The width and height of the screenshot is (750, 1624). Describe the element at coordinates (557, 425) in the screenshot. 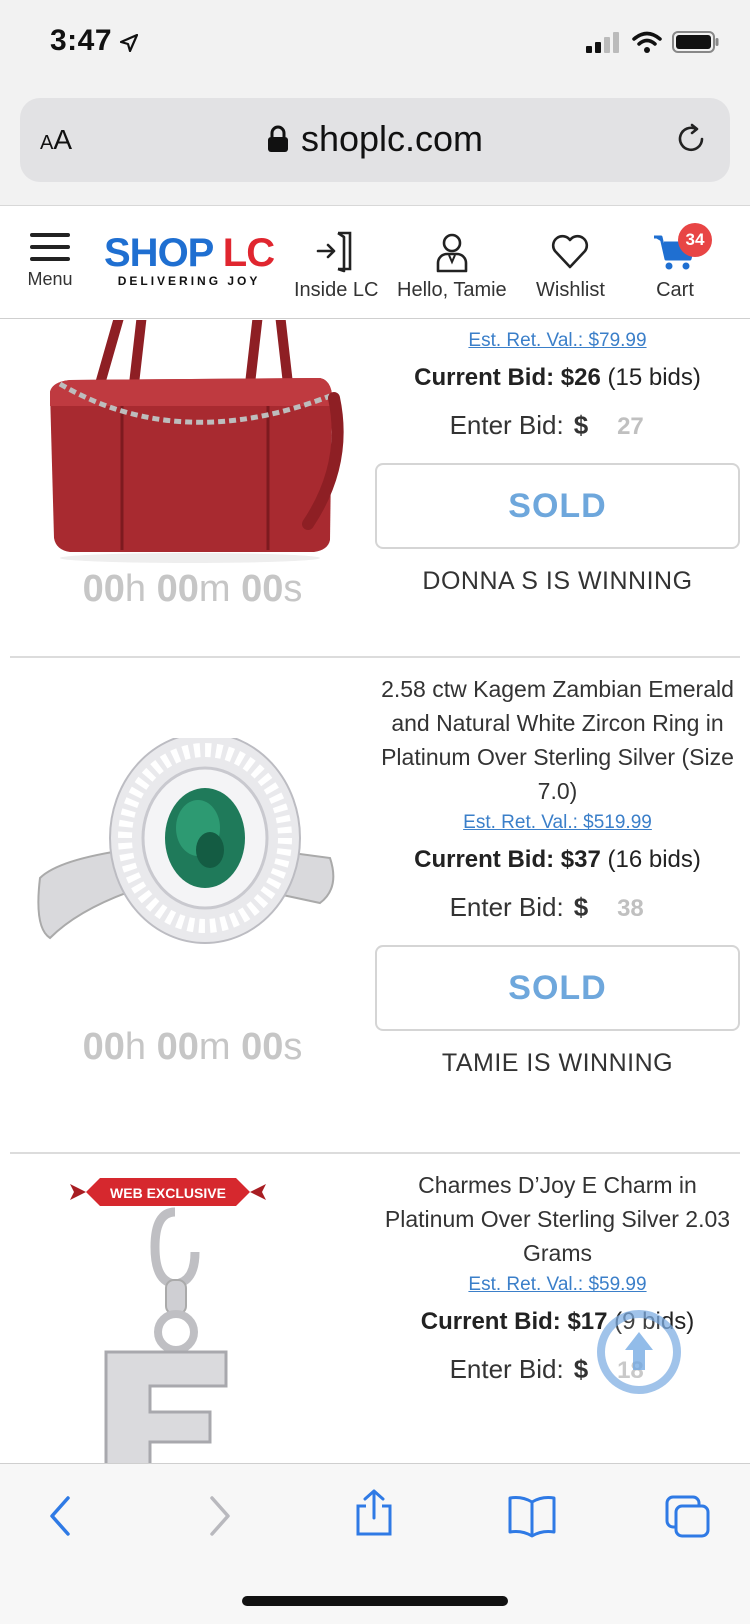

I see `enter-bid-row: Enter Bid: $ 27` at that location.